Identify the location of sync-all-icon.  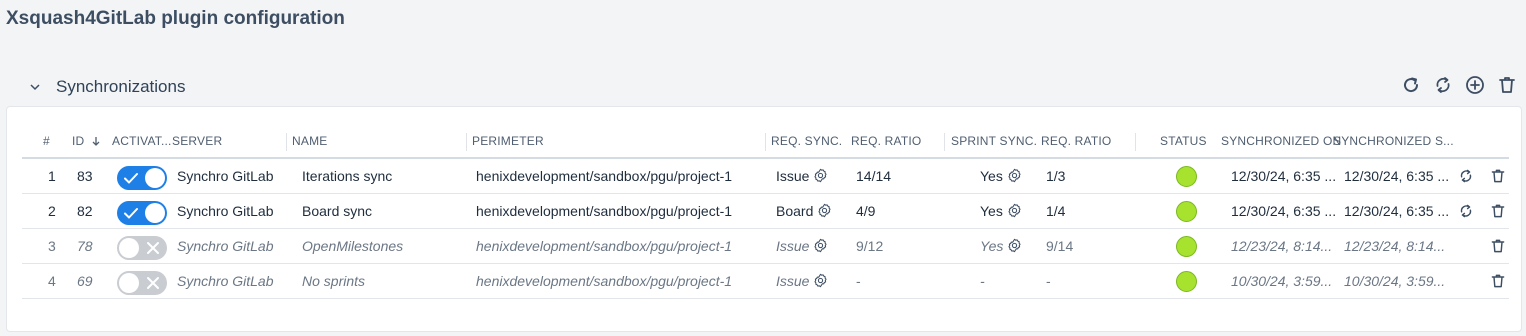
(1443, 85).